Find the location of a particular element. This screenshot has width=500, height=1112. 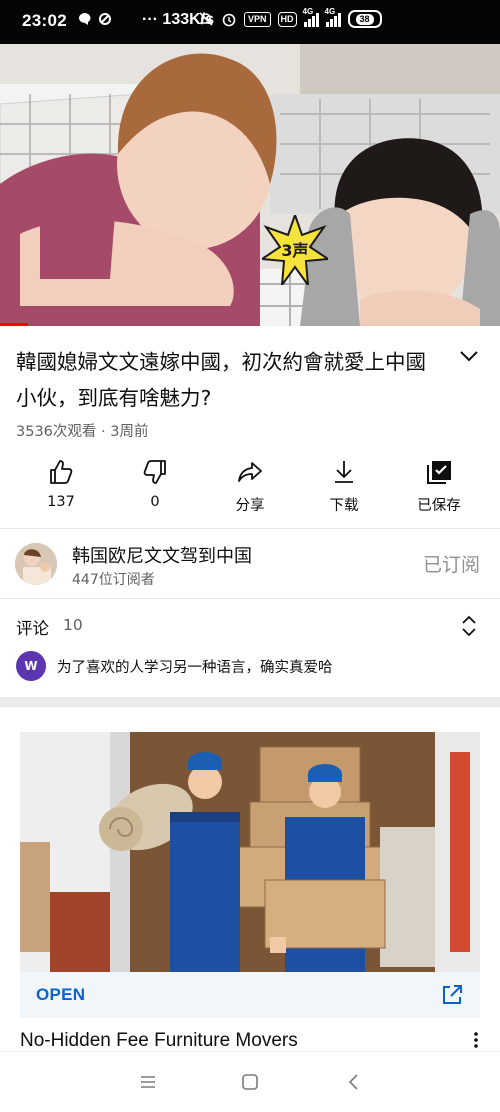

alarm-icon is located at coordinates (229, 20).